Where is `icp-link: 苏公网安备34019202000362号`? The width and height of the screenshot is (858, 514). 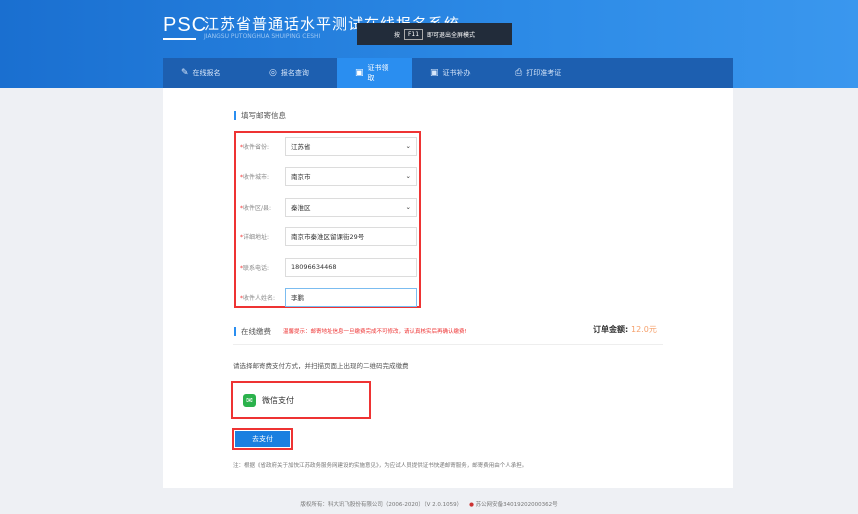 icp-link: 苏公网安备34019202000362号 is located at coordinates (517, 505).